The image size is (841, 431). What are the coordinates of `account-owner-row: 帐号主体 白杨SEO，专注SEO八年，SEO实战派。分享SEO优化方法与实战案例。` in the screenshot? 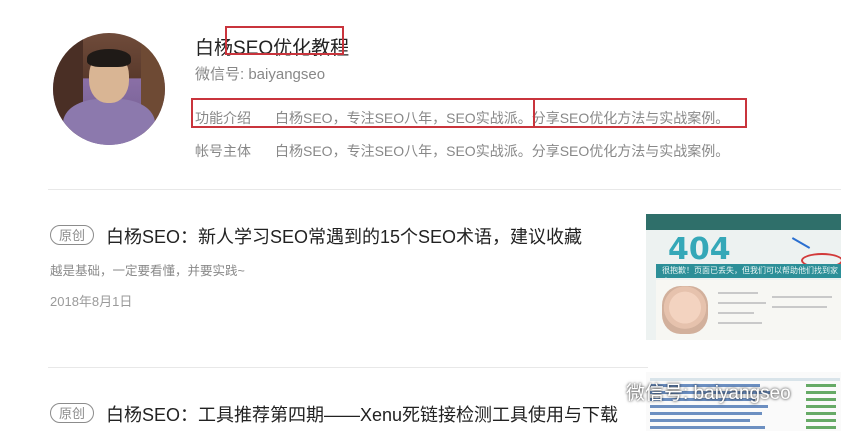 It's located at (462, 151).